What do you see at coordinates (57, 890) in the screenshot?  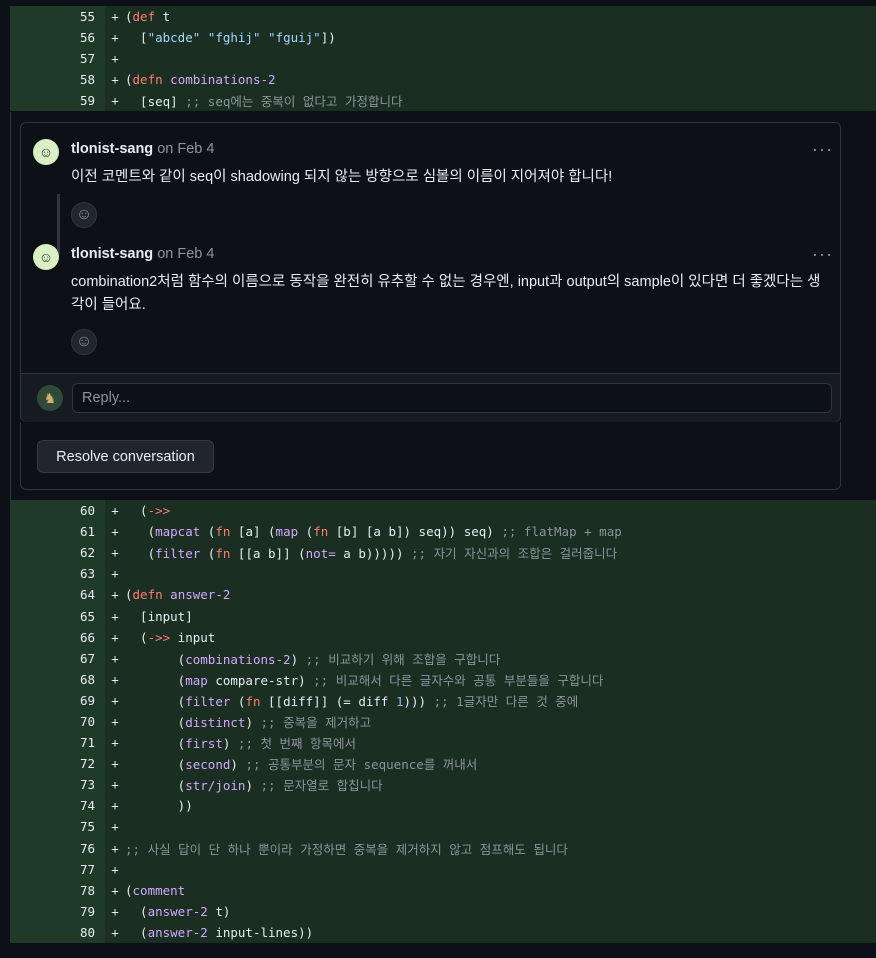 I see `line-number: 78` at bounding box center [57, 890].